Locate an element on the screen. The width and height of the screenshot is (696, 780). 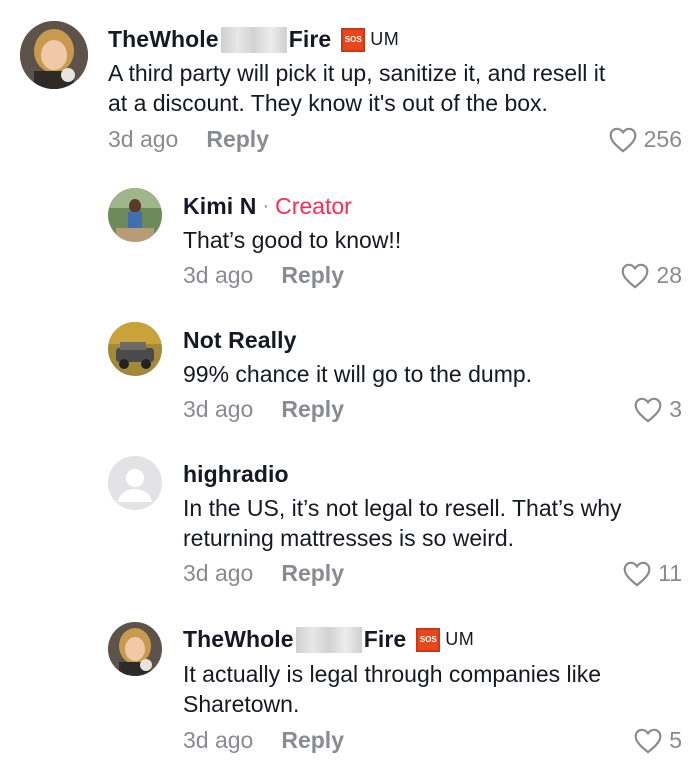
default-avatar-icon is located at coordinates (135, 483).